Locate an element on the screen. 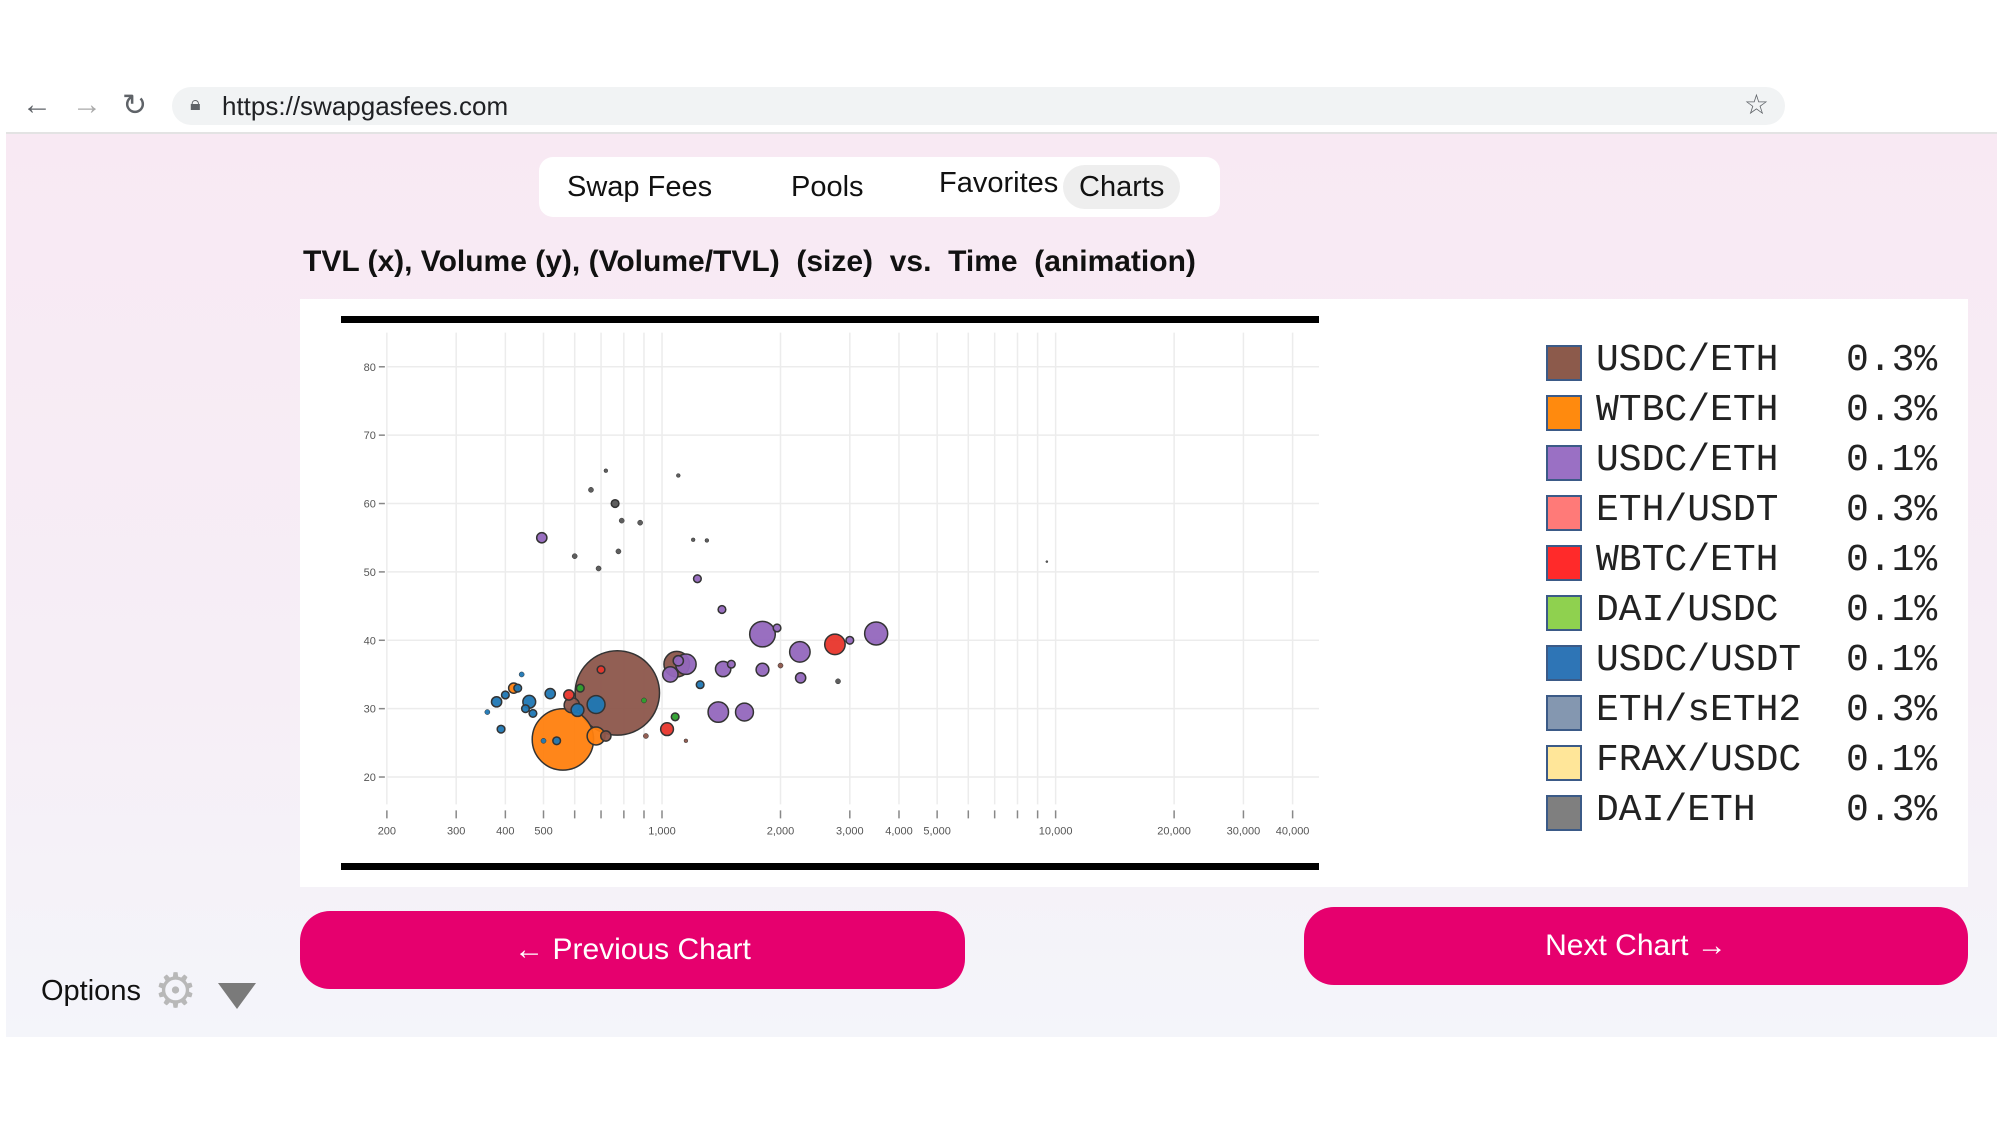 The height and width of the screenshot is (1125, 2000). legend-label: ETH/USDT is located at coordinates (1687, 510).